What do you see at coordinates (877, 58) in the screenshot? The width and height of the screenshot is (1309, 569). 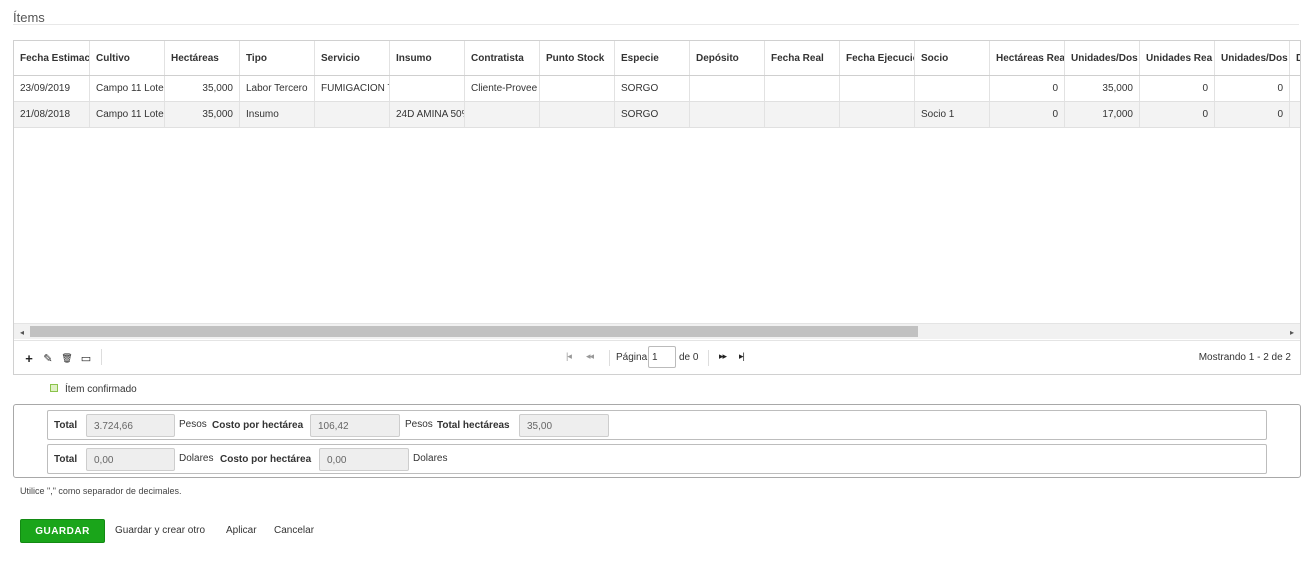 I see `column-header: Fecha Ejecució` at bounding box center [877, 58].